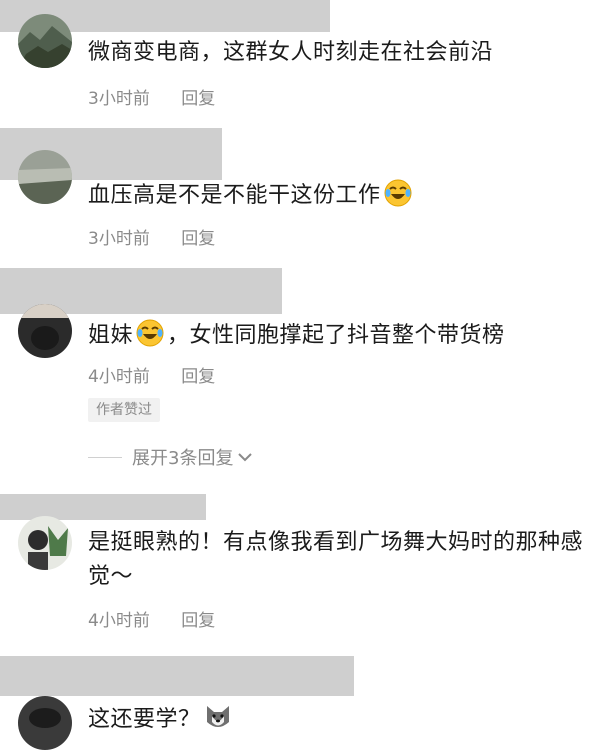 Image resolution: width=600 pixels, height=750 pixels. Describe the element at coordinates (183, 458) in the screenshot. I see `expand-replies-label: 展开3条回复` at that location.